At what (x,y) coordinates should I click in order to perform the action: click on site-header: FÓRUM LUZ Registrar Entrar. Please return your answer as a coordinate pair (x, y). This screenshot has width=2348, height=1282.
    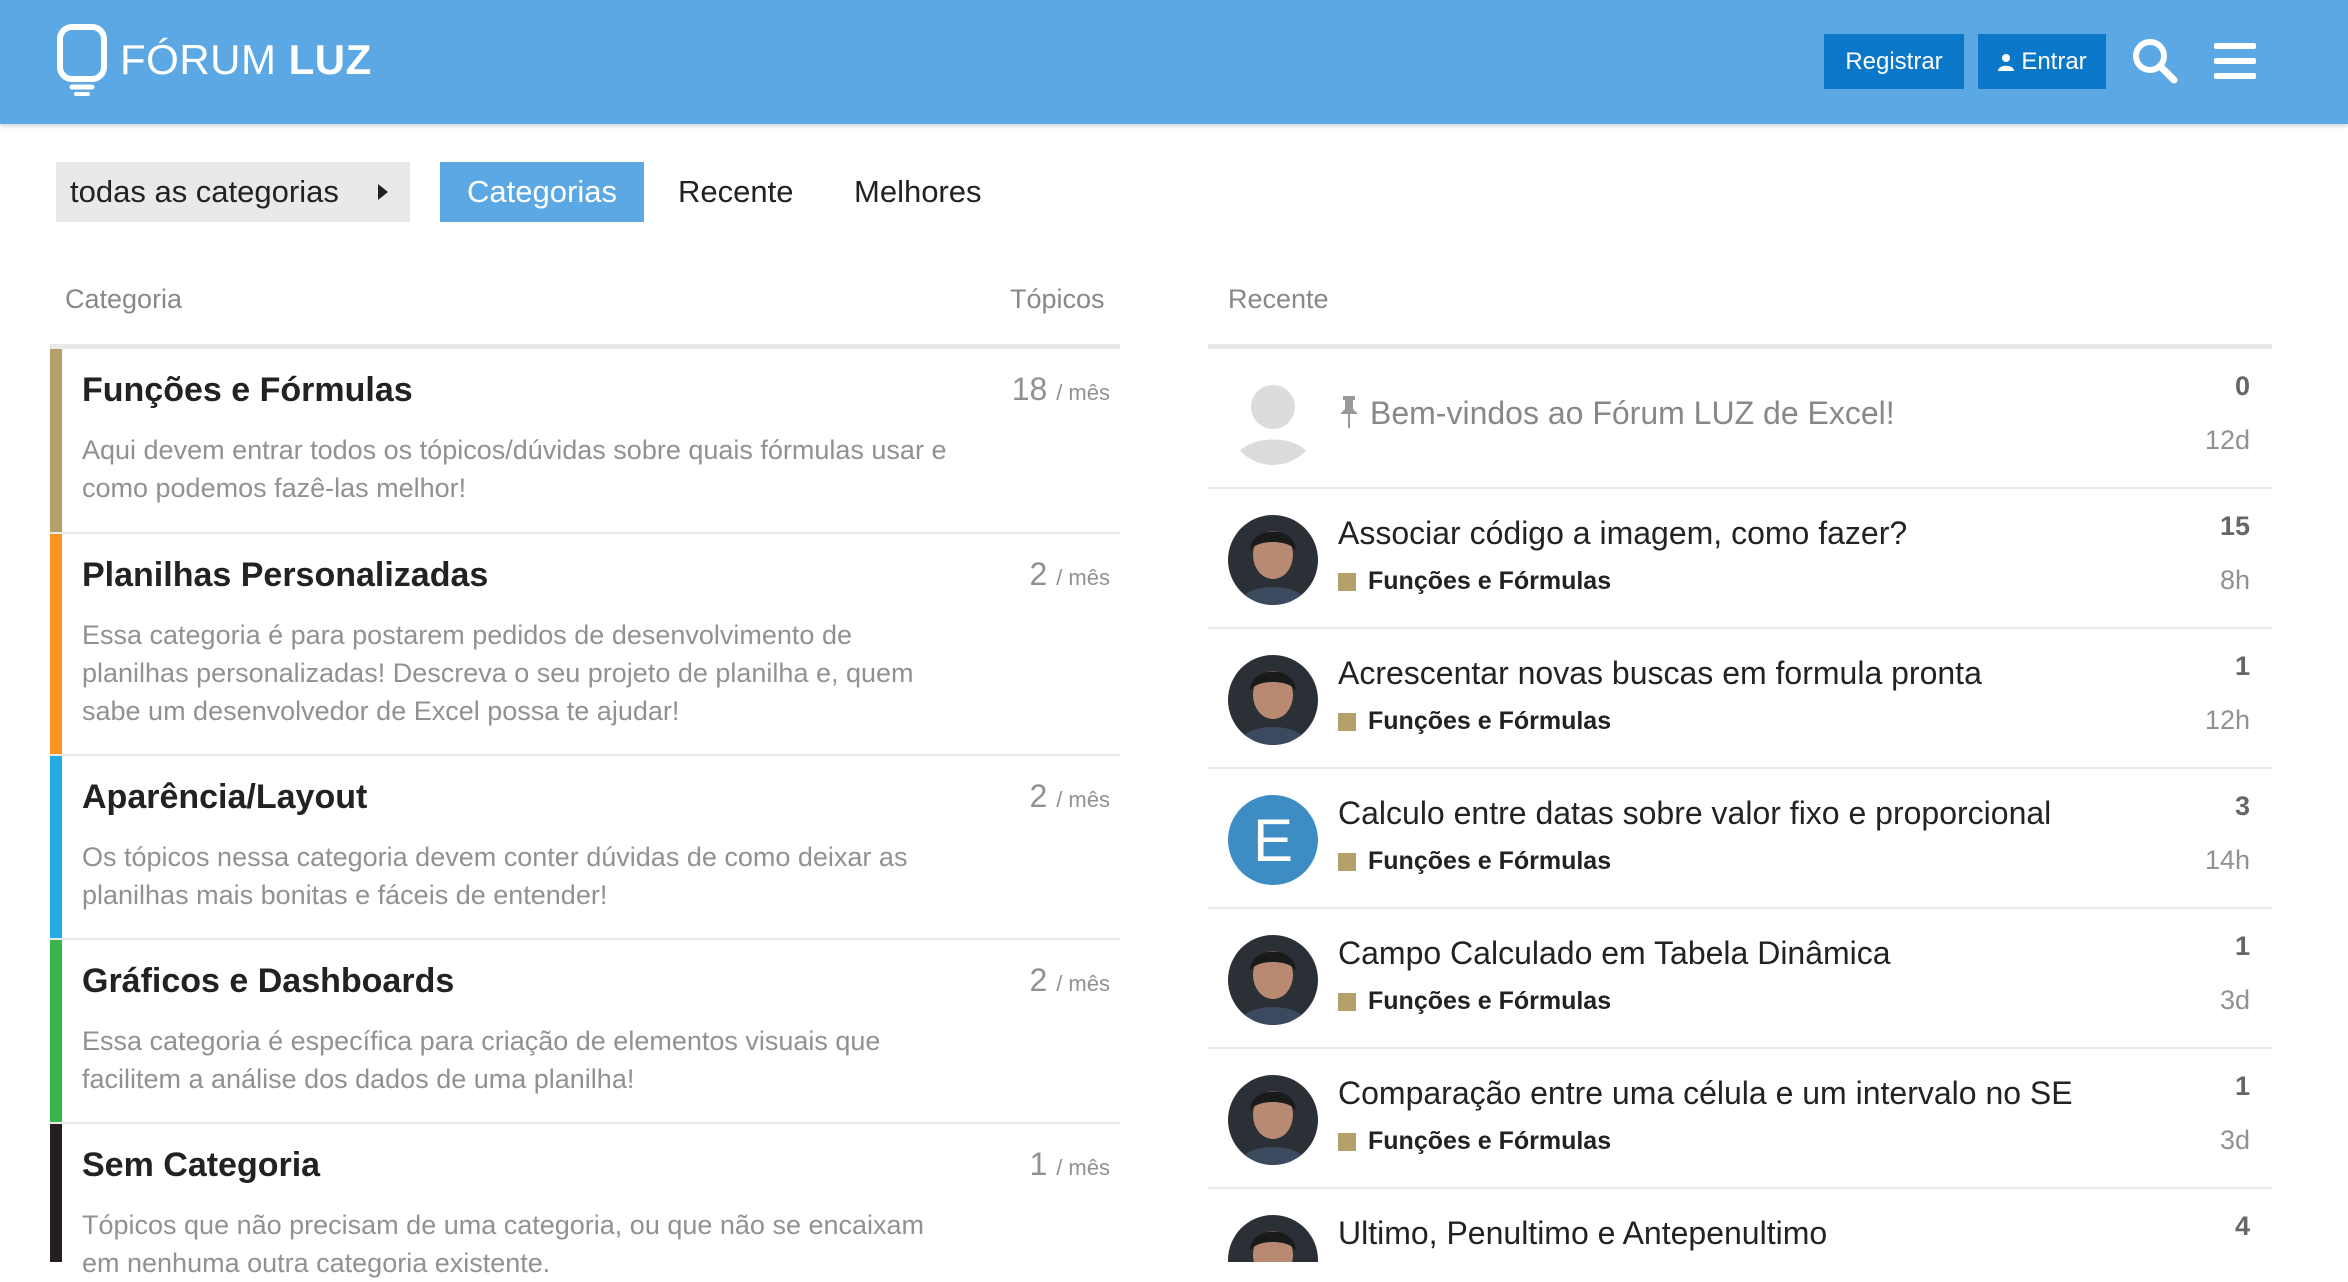
    Looking at the image, I should click on (1174, 62).